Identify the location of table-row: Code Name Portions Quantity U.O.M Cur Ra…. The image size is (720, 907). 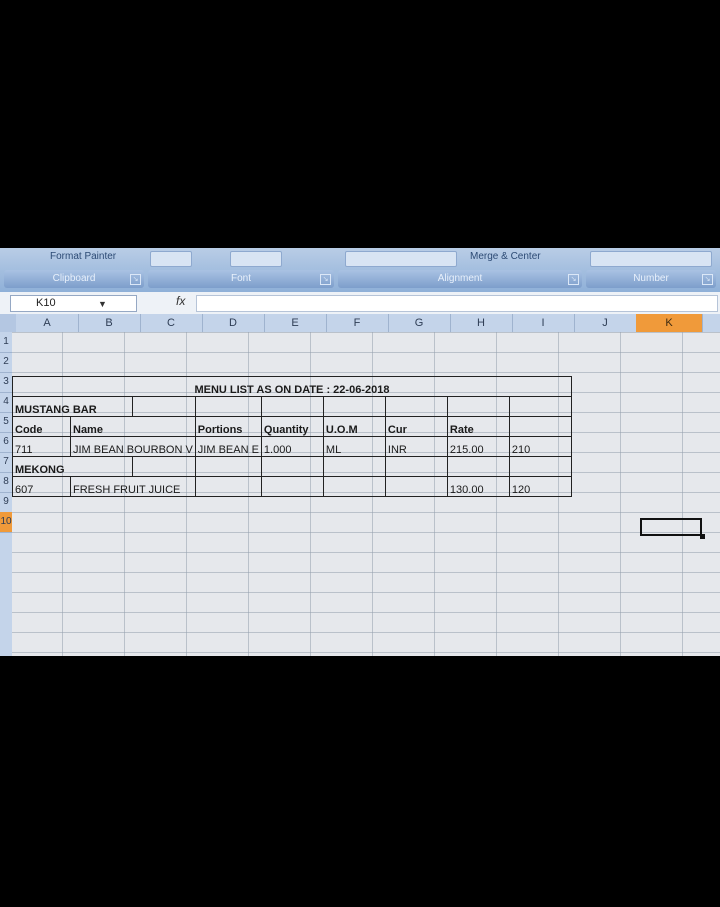
(292, 426).